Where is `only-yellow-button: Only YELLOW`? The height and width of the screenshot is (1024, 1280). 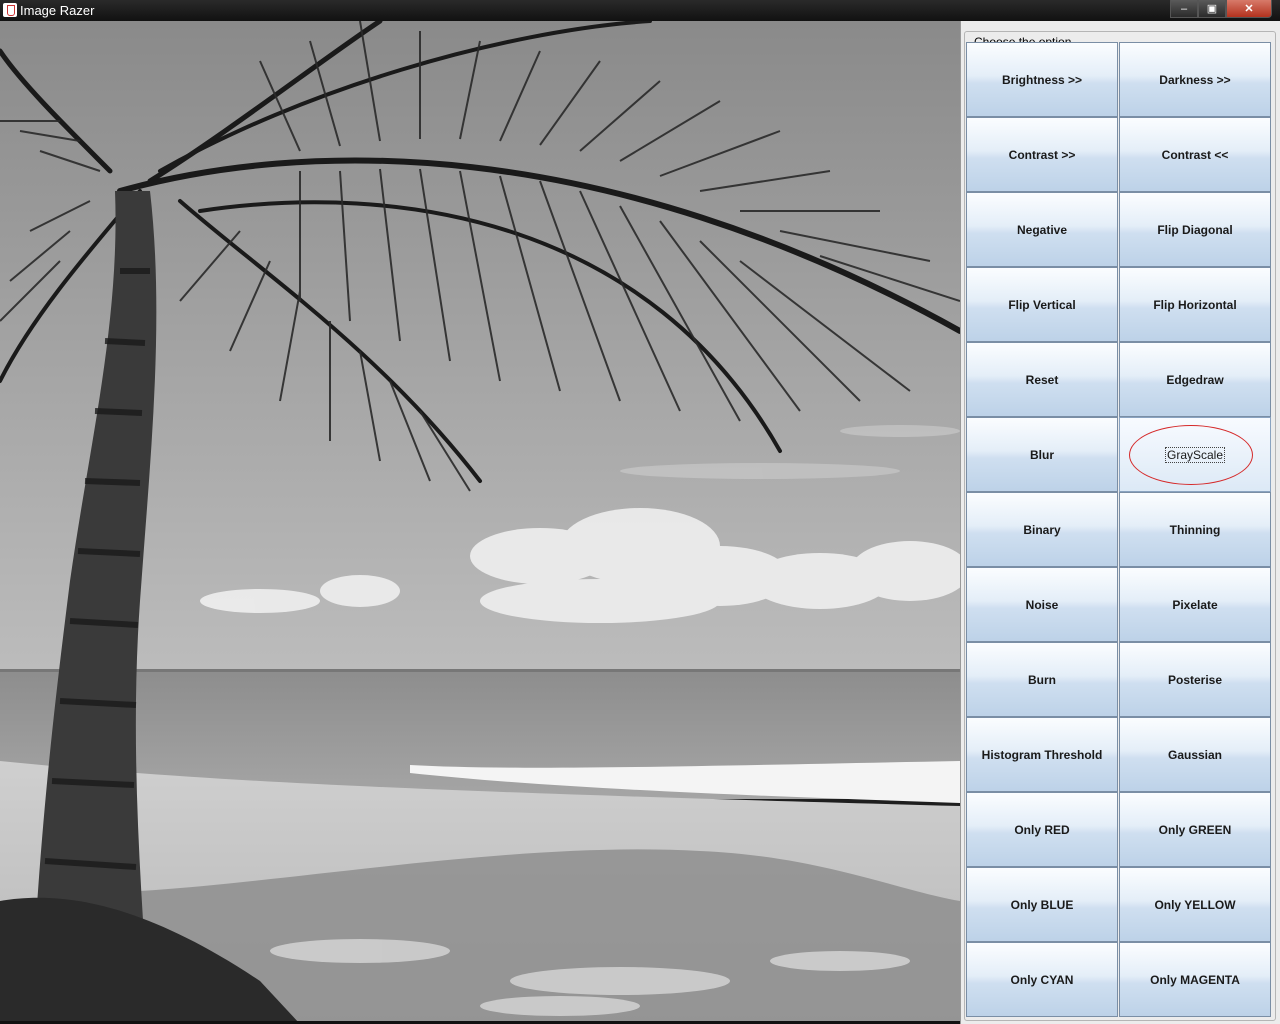 only-yellow-button: Only YELLOW is located at coordinates (1195, 904).